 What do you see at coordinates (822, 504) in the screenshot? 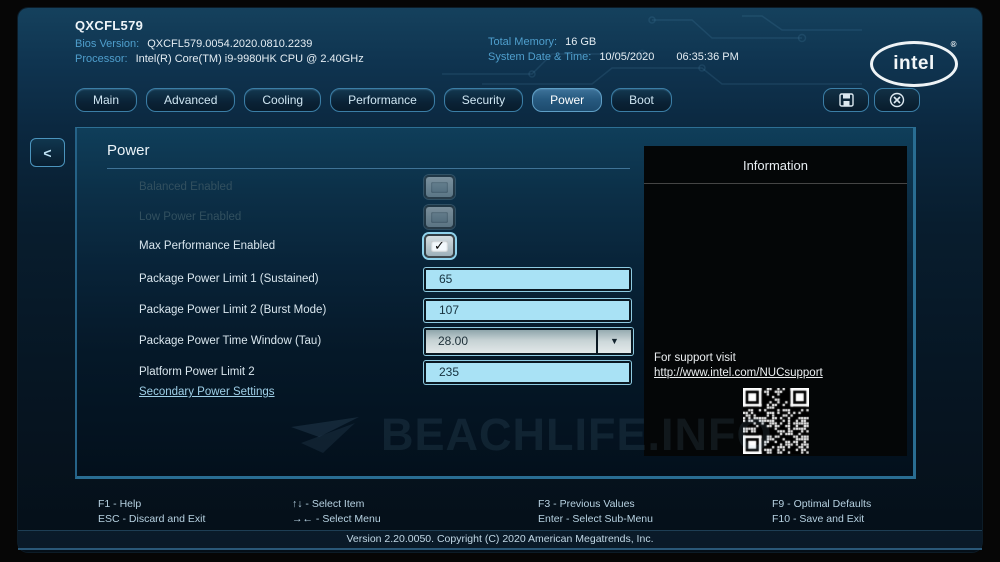
I see `hint-f9: F9 - Optimal Defaults` at bounding box center [822, 504].